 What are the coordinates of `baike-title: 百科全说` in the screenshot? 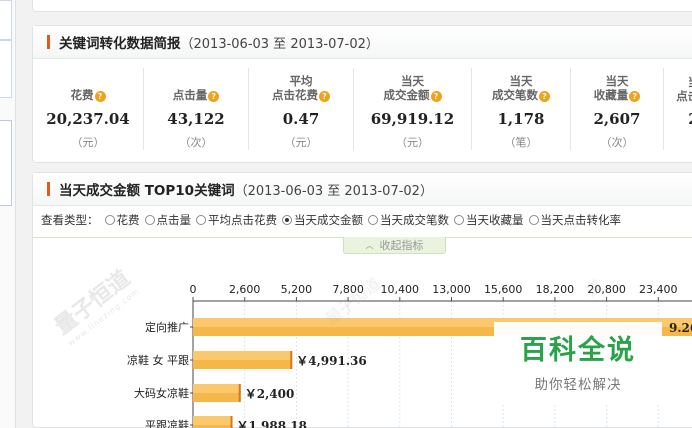 It's located at (578, 350).